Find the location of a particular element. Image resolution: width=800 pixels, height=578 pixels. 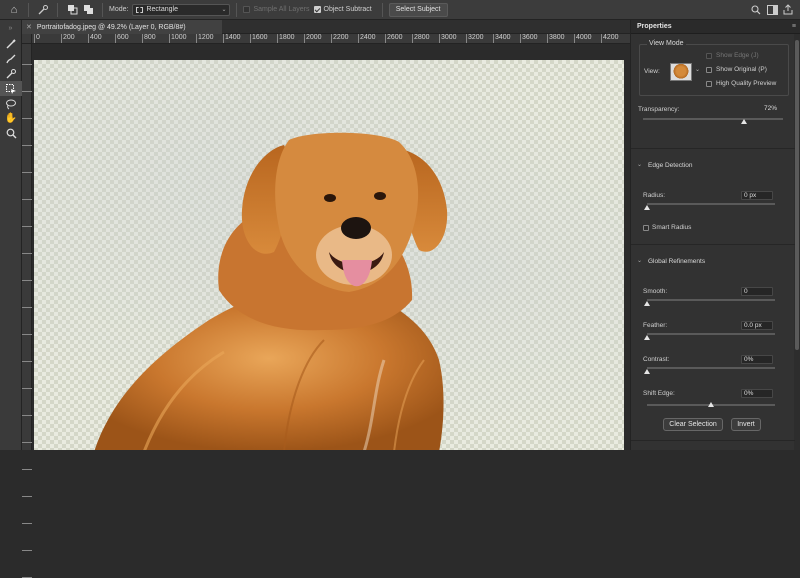

ruler-tick-label: 600 is located at coordinates (122, 38).